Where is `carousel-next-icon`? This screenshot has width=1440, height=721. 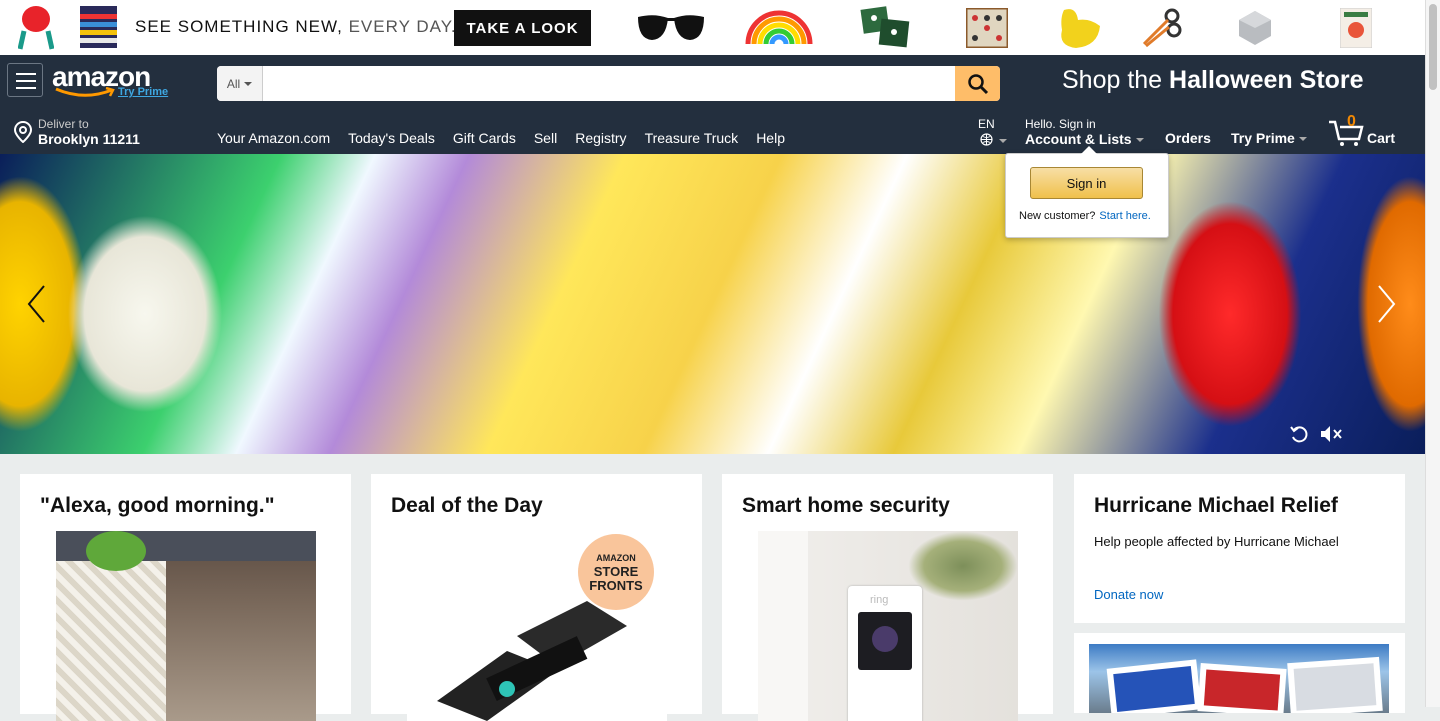 carousel-next-icon is located at coordinates (1387, 304).